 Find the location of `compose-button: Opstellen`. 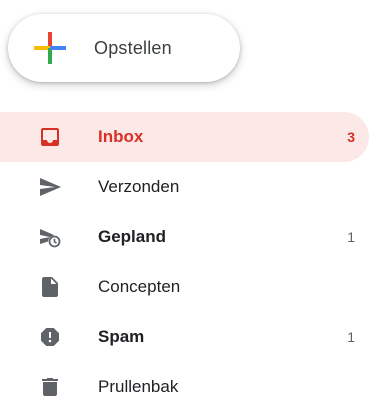

compose-button: Opstellen is located at coordinates (124, 48).